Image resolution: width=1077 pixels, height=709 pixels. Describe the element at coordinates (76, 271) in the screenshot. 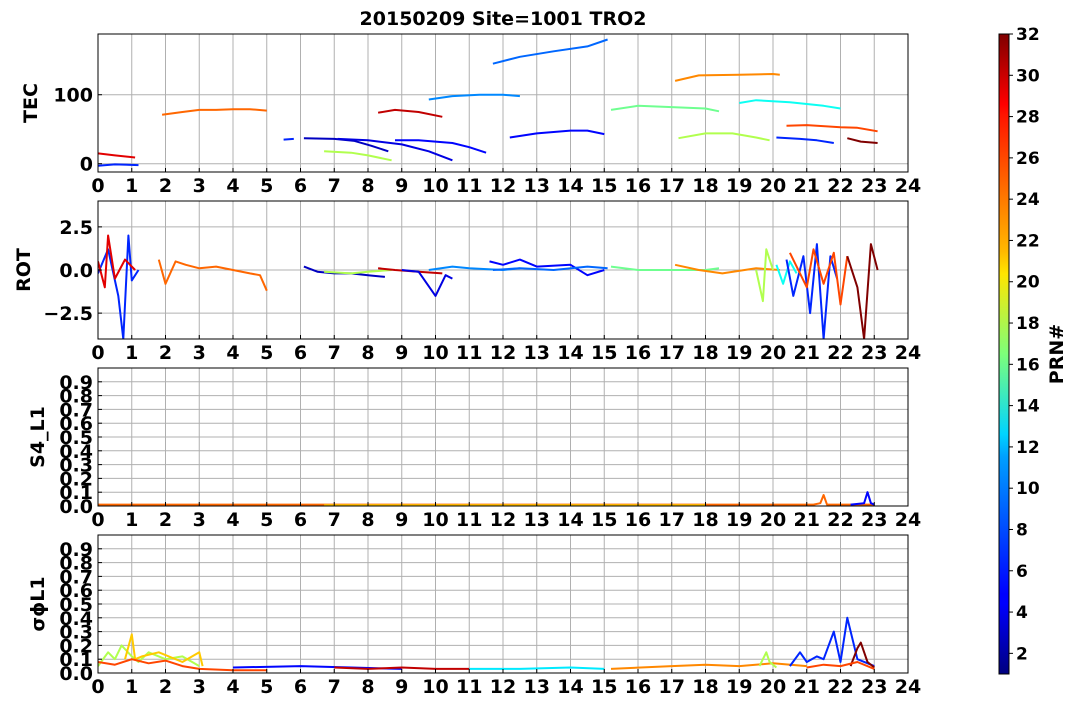

I see `y-tick-label: 0.0` at that location.